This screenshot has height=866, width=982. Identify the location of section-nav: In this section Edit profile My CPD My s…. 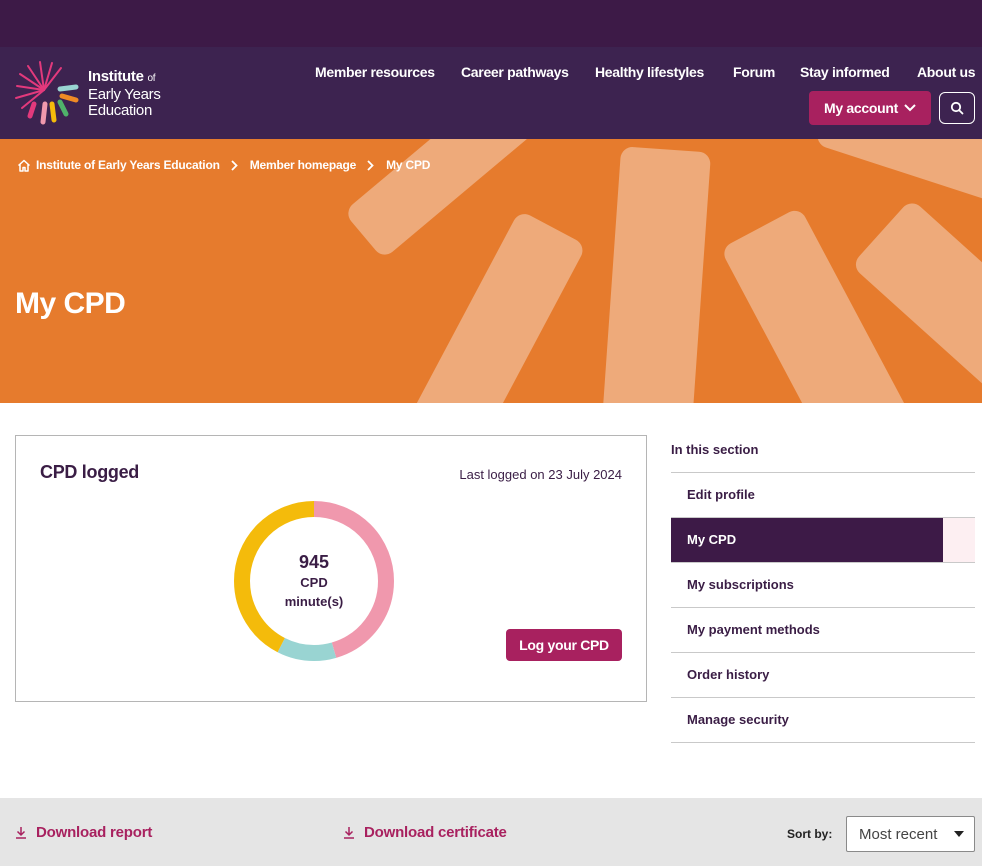
(823, 589).